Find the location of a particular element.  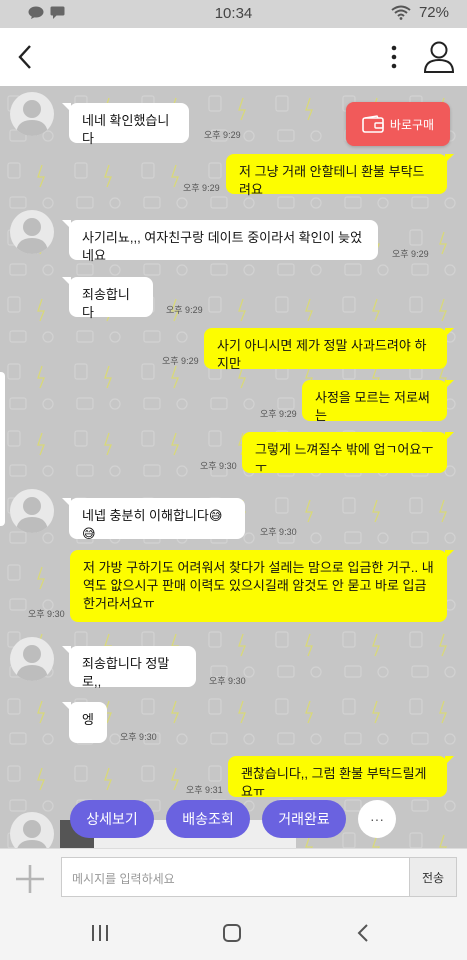

complete-trade-button: 거래완료 is located at coordinates (304, 819).